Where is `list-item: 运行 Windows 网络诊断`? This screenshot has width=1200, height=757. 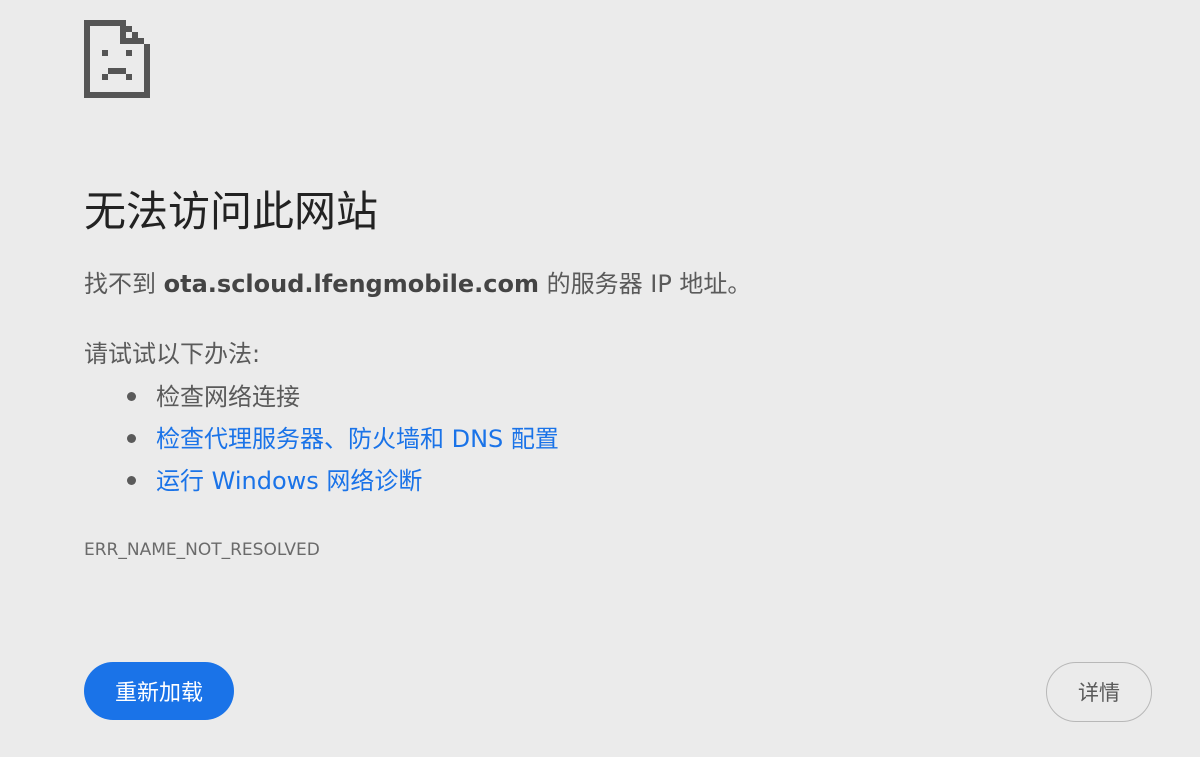
list-item: 运行 Windows 网络诊断 is located at coordinates (321, 481).